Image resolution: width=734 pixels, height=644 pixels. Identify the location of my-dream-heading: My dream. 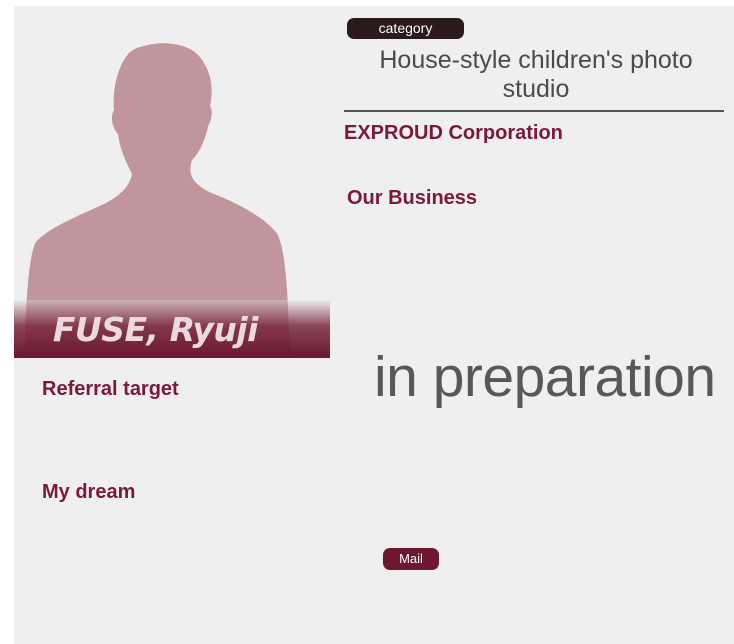
(89, 492).